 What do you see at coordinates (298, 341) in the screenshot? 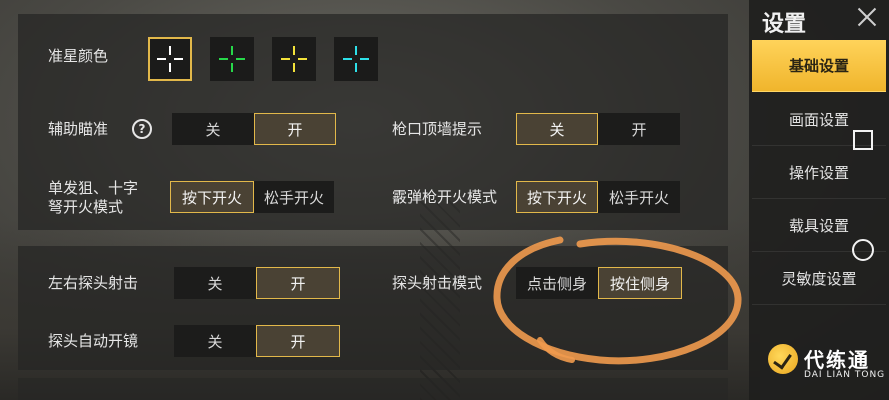
I see `peek-auto-scope-on-button: 开` at bounding box center [298, 341].